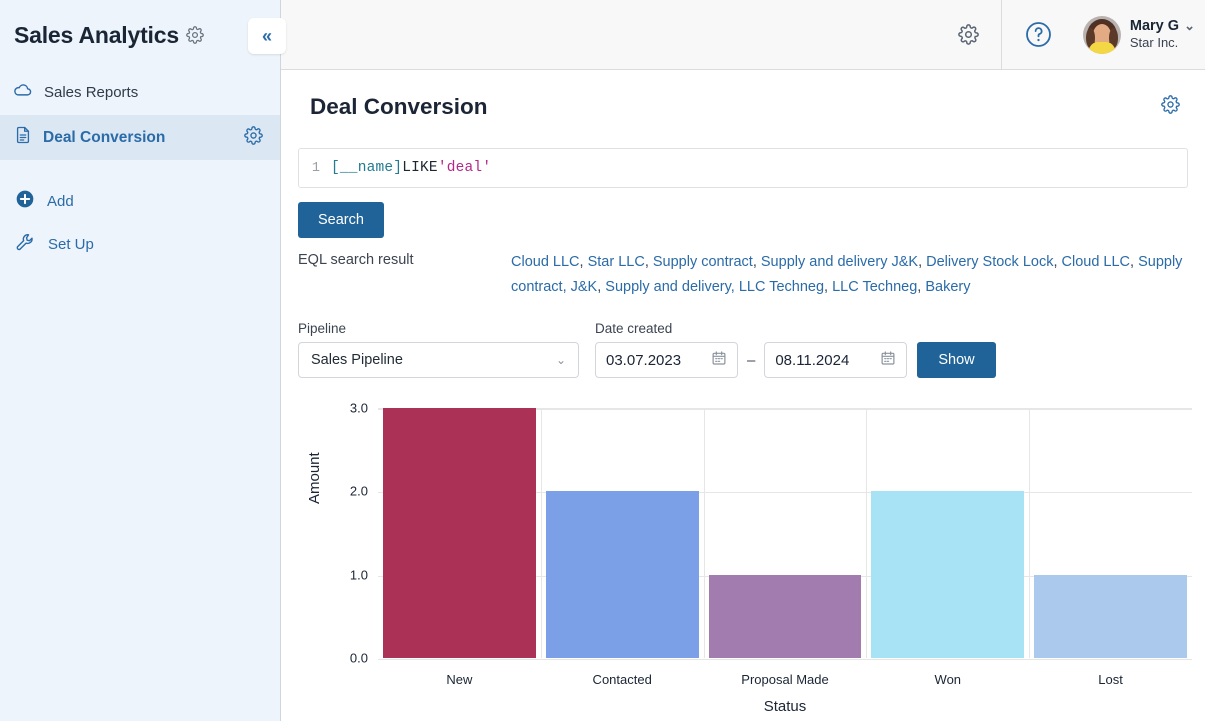 The image size is (1205, 721). Describe the element at coordinates (785, 706) in the screenshot. I see `x-axis-title: Status` at that location.